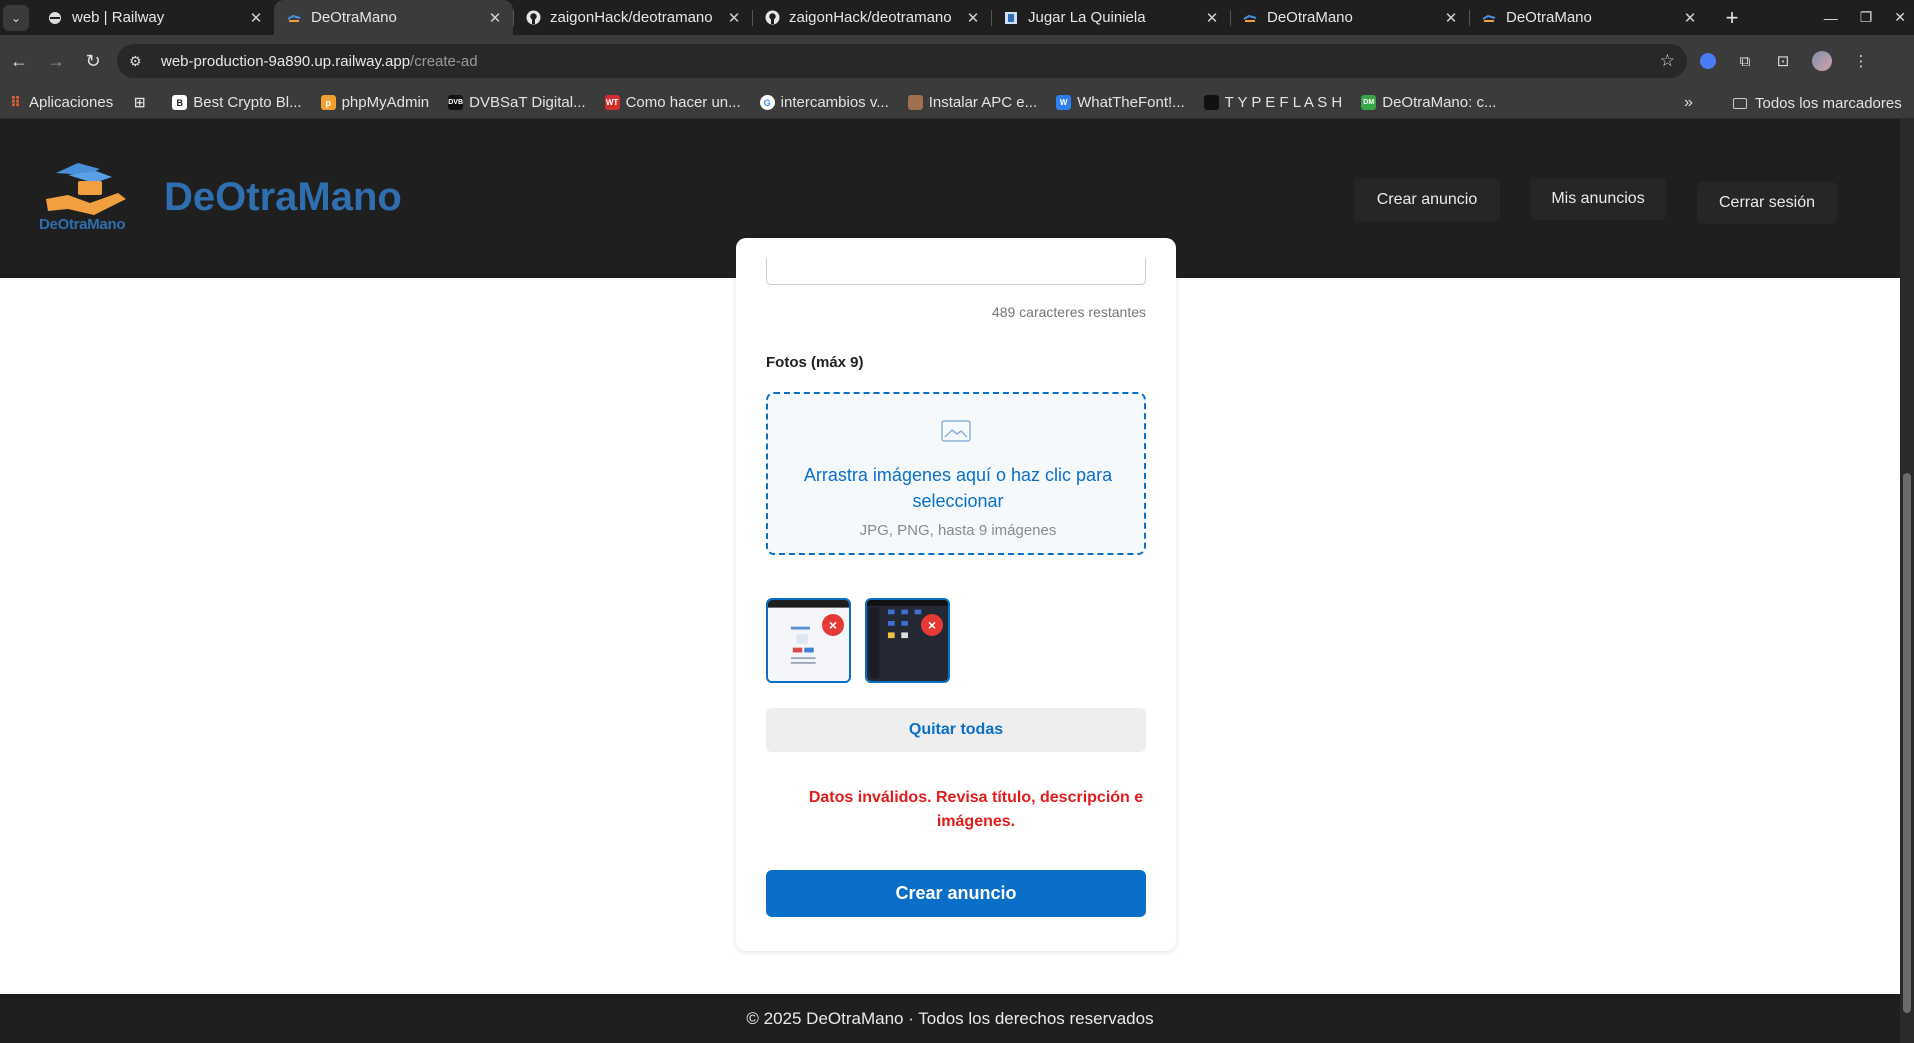 The width and height of the screenshot is (1914, 1043). Describe the element at coordinates (180, 102) in the screenshot. I see `crypto-favicon: B` at that location.